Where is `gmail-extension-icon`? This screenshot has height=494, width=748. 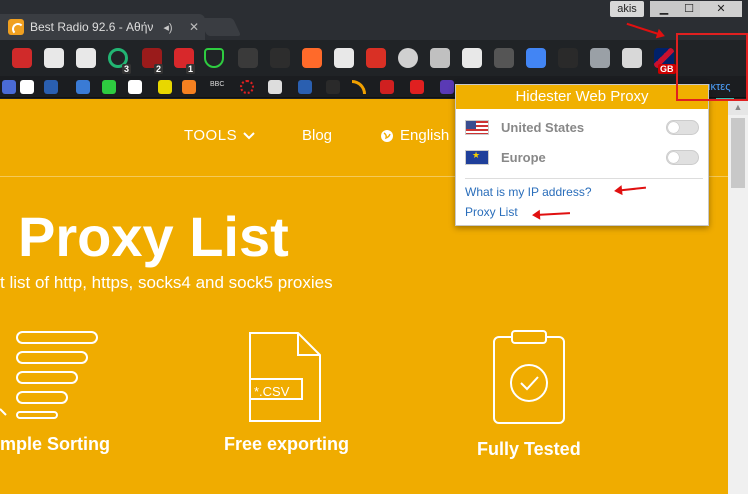 gmail-extension-icon is located at coordinates (376, 58).